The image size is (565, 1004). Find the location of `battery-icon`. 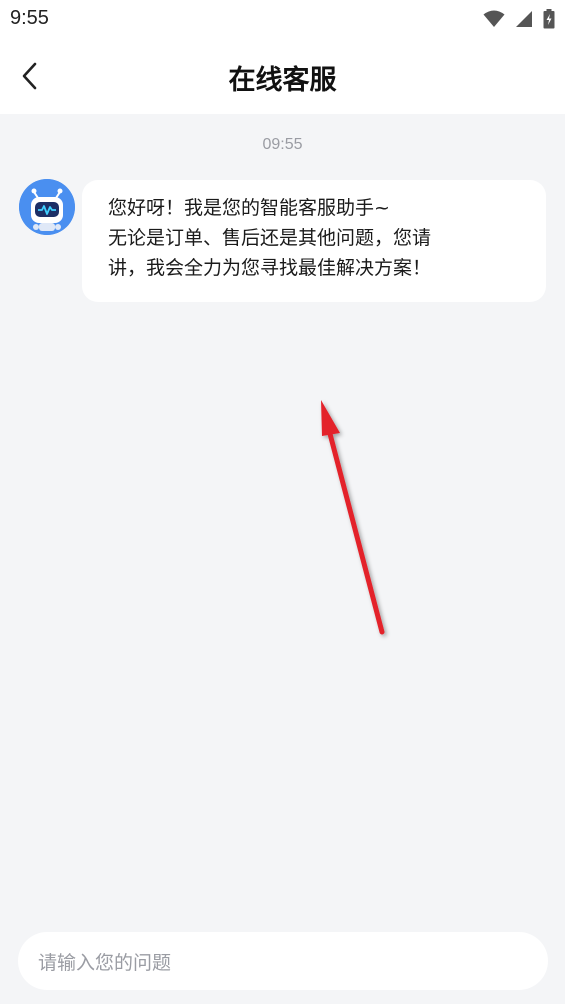

battery-icon is located at coordinates (549, 19).